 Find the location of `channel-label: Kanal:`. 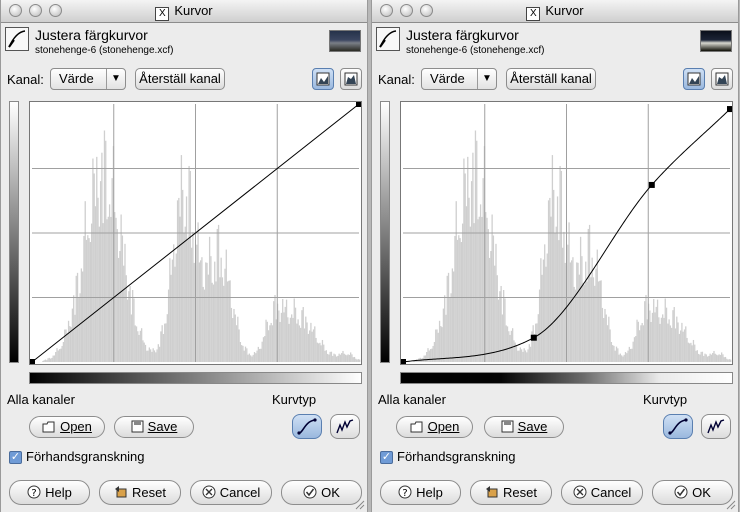

channel-label: Kanal: is located at coordinates (25, 79).